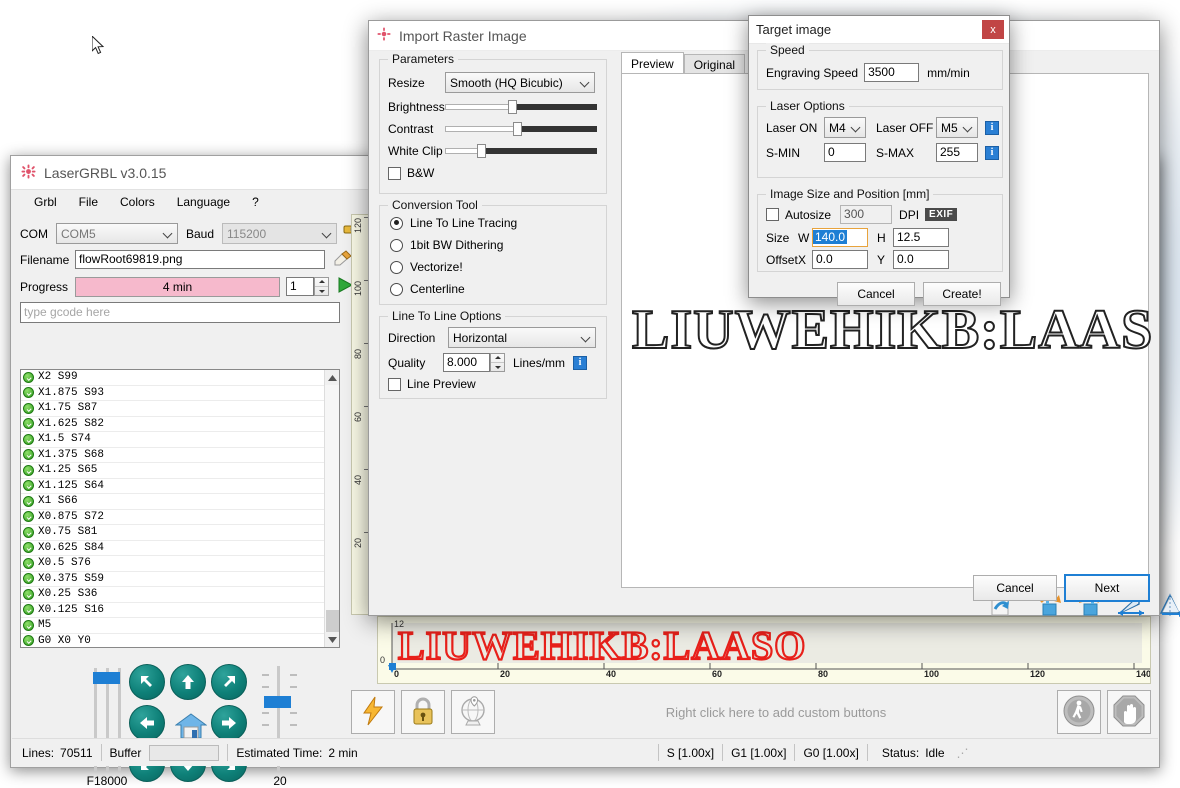 Image resolution: width=1180 pixels, height=788 pixels. I want to click on target-create-button: Create!, so click(962, 294).